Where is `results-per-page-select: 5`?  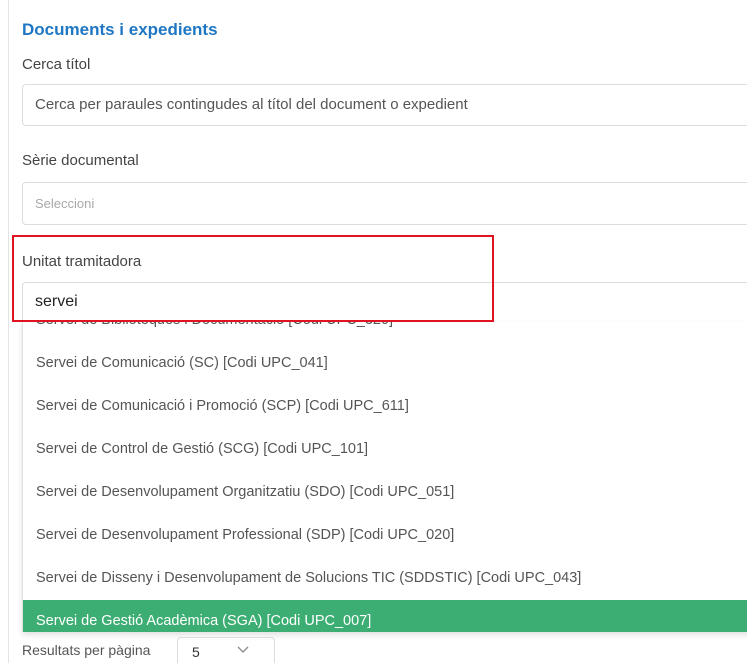
results-per-page-select: 5 is located at coordinates (226, 650).